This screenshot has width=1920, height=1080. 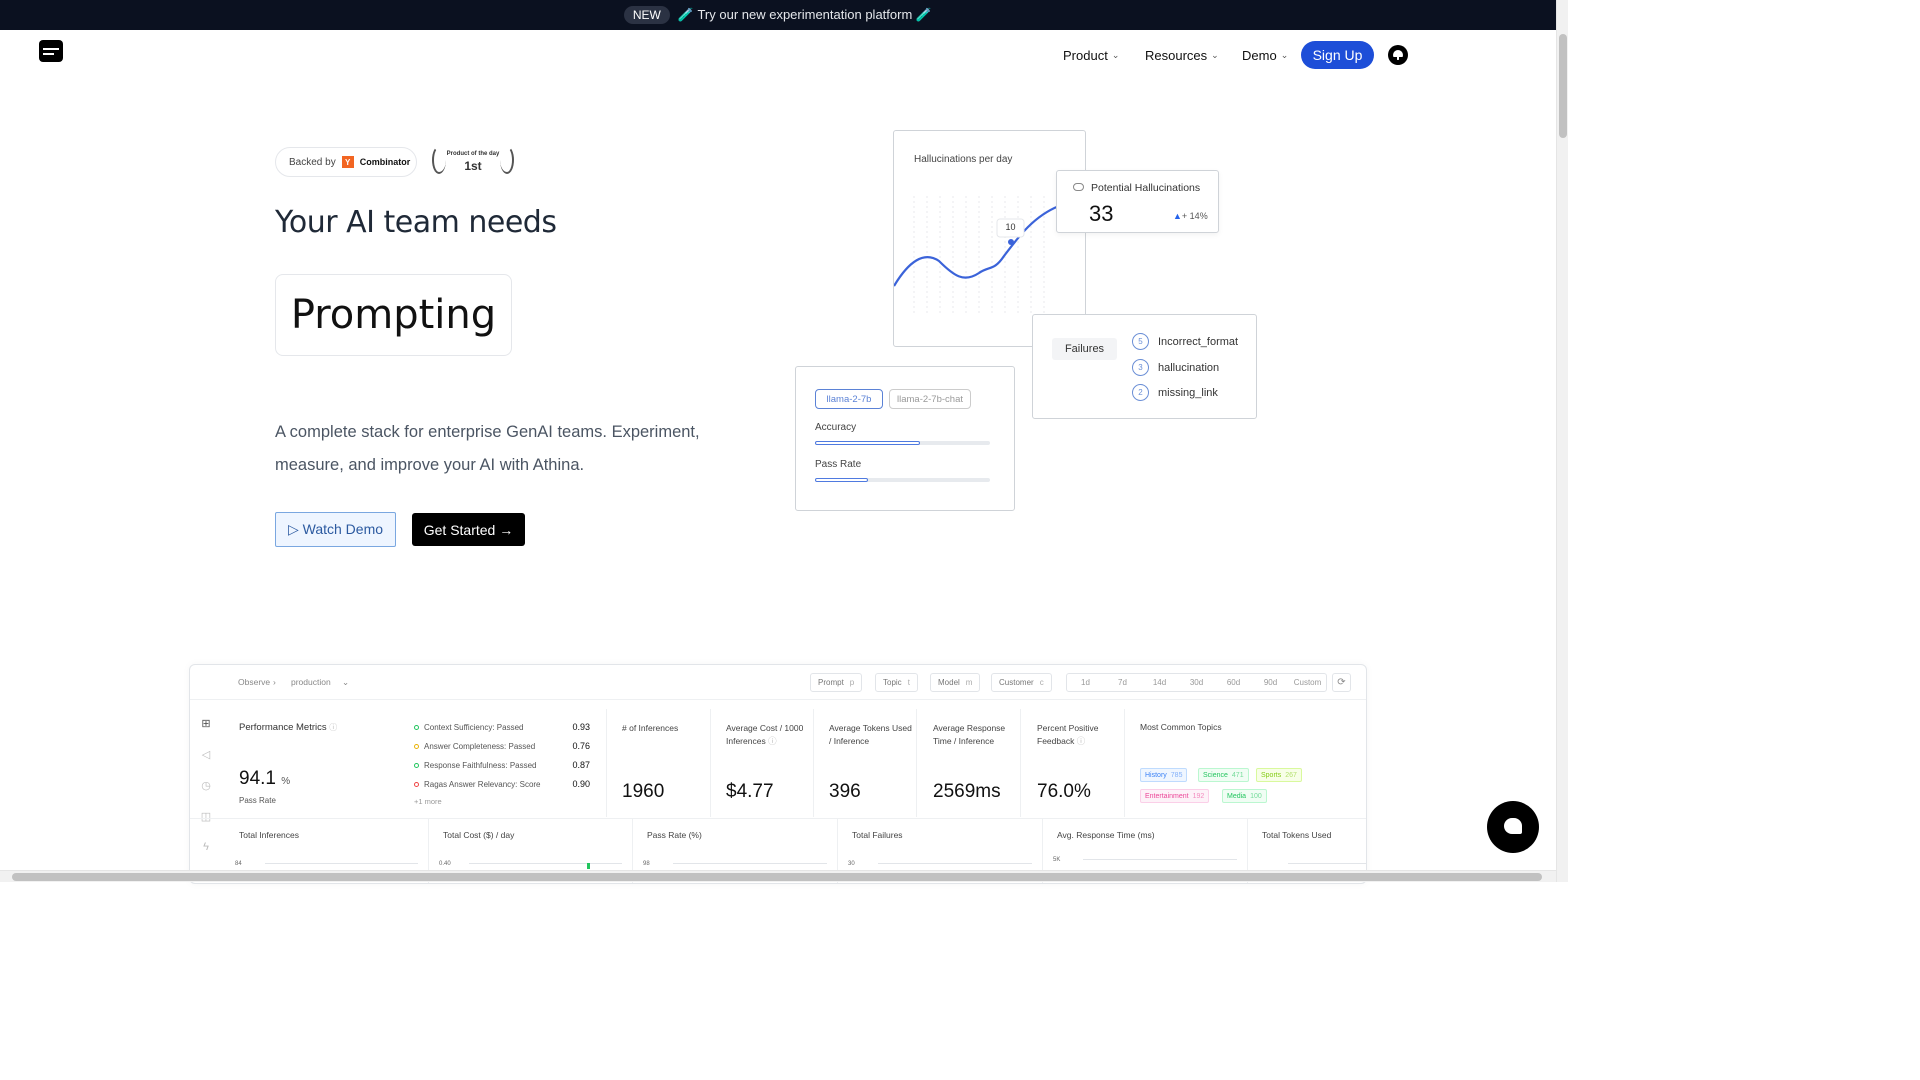 I want to click on chat-widget-button, so click(x=1513, y=827).